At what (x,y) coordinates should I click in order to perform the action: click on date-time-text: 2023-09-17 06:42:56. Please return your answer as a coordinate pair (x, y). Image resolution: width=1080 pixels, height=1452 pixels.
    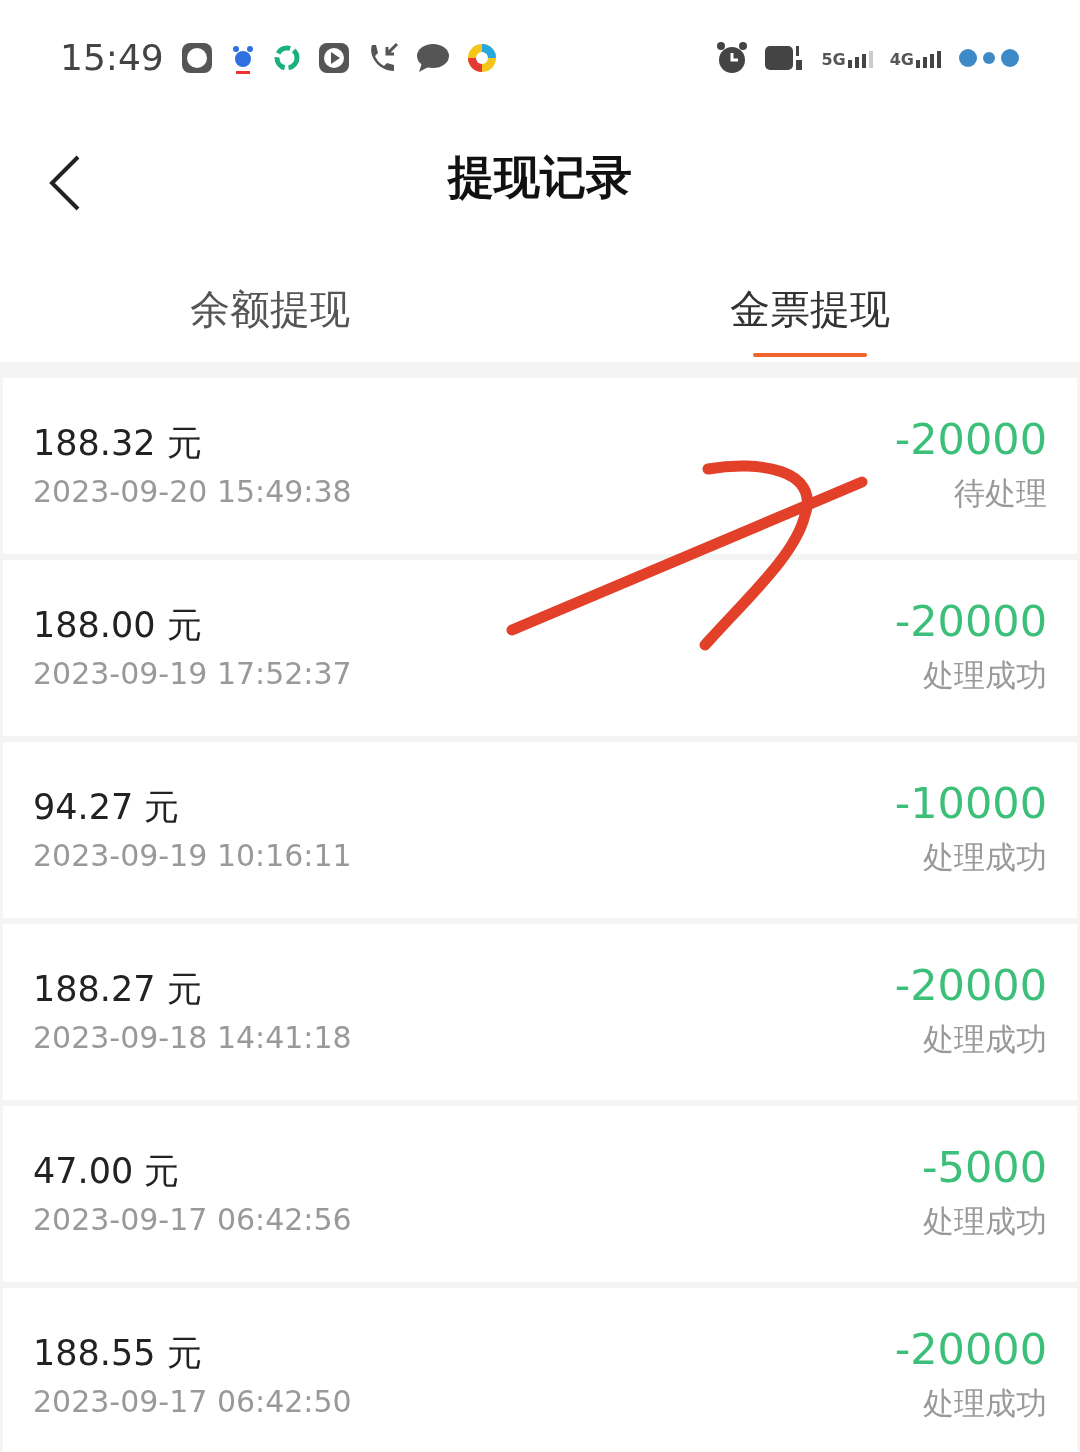
    Looking at the image, I should click on (192, 1219).